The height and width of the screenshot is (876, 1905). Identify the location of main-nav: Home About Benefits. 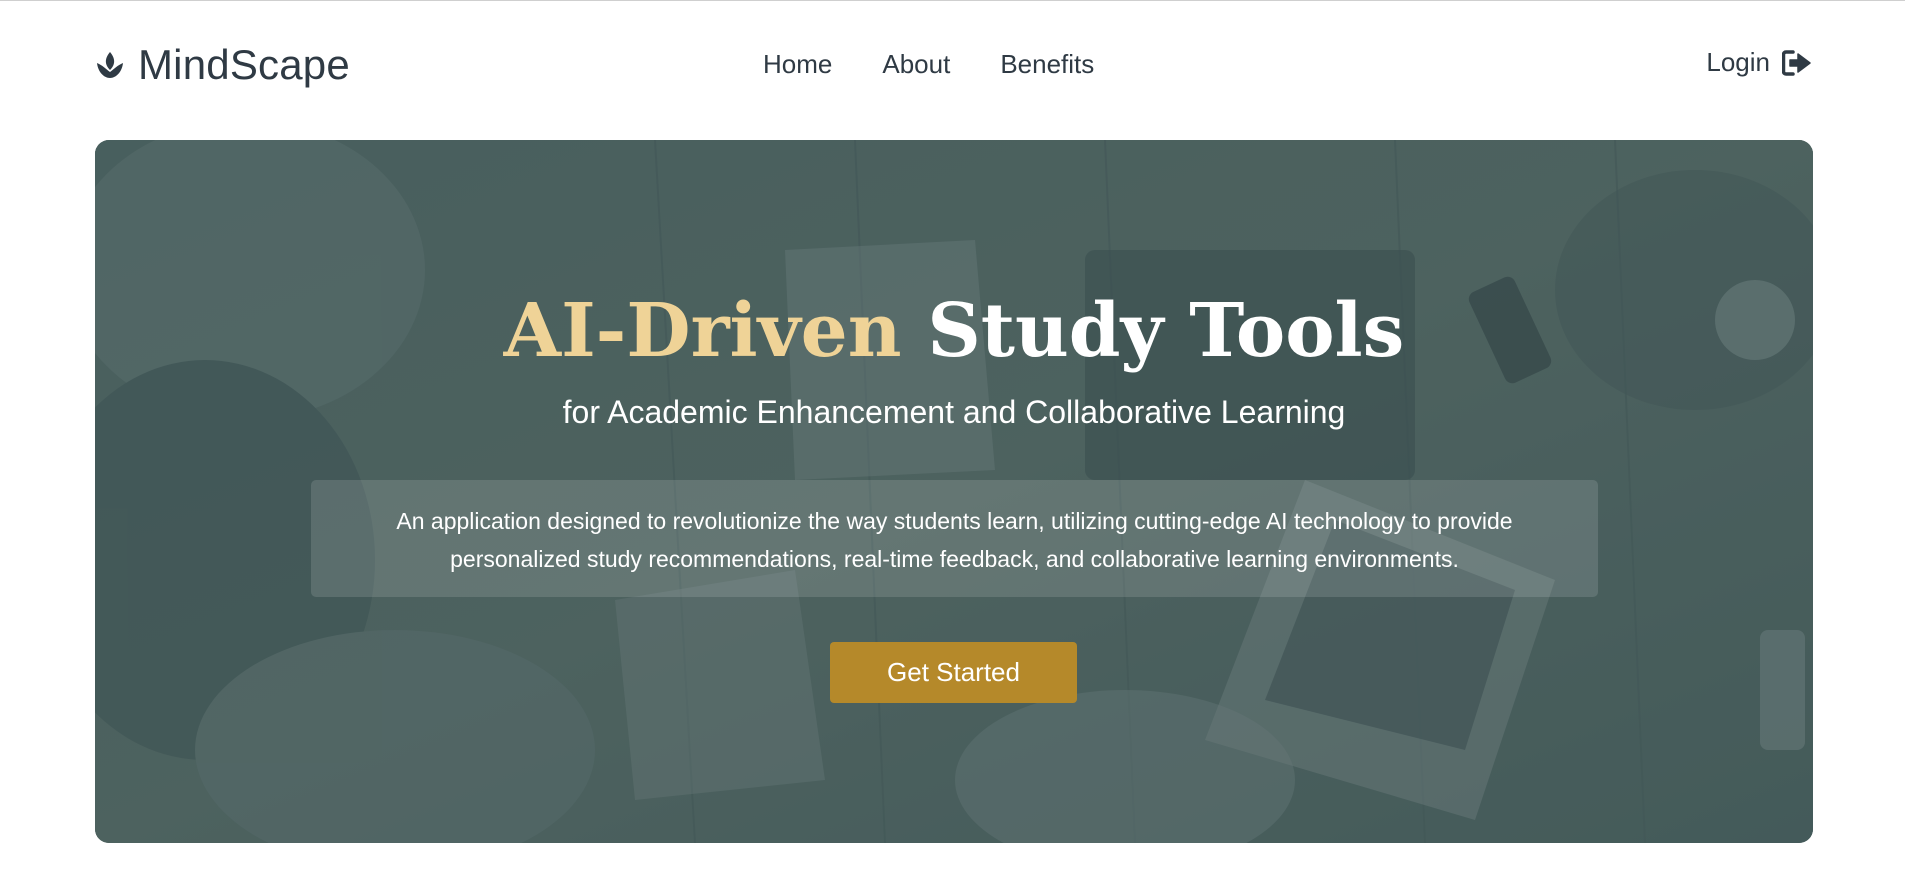
(928, 64).